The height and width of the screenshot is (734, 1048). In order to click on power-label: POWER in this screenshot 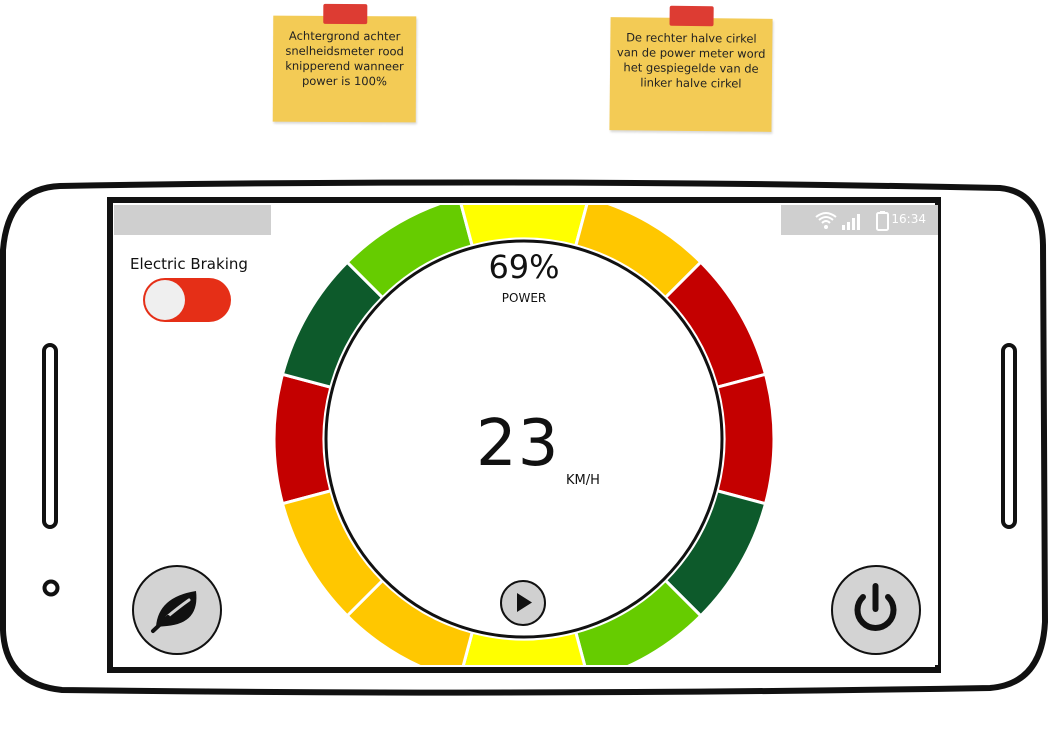, I will do `click(524, 298)`.